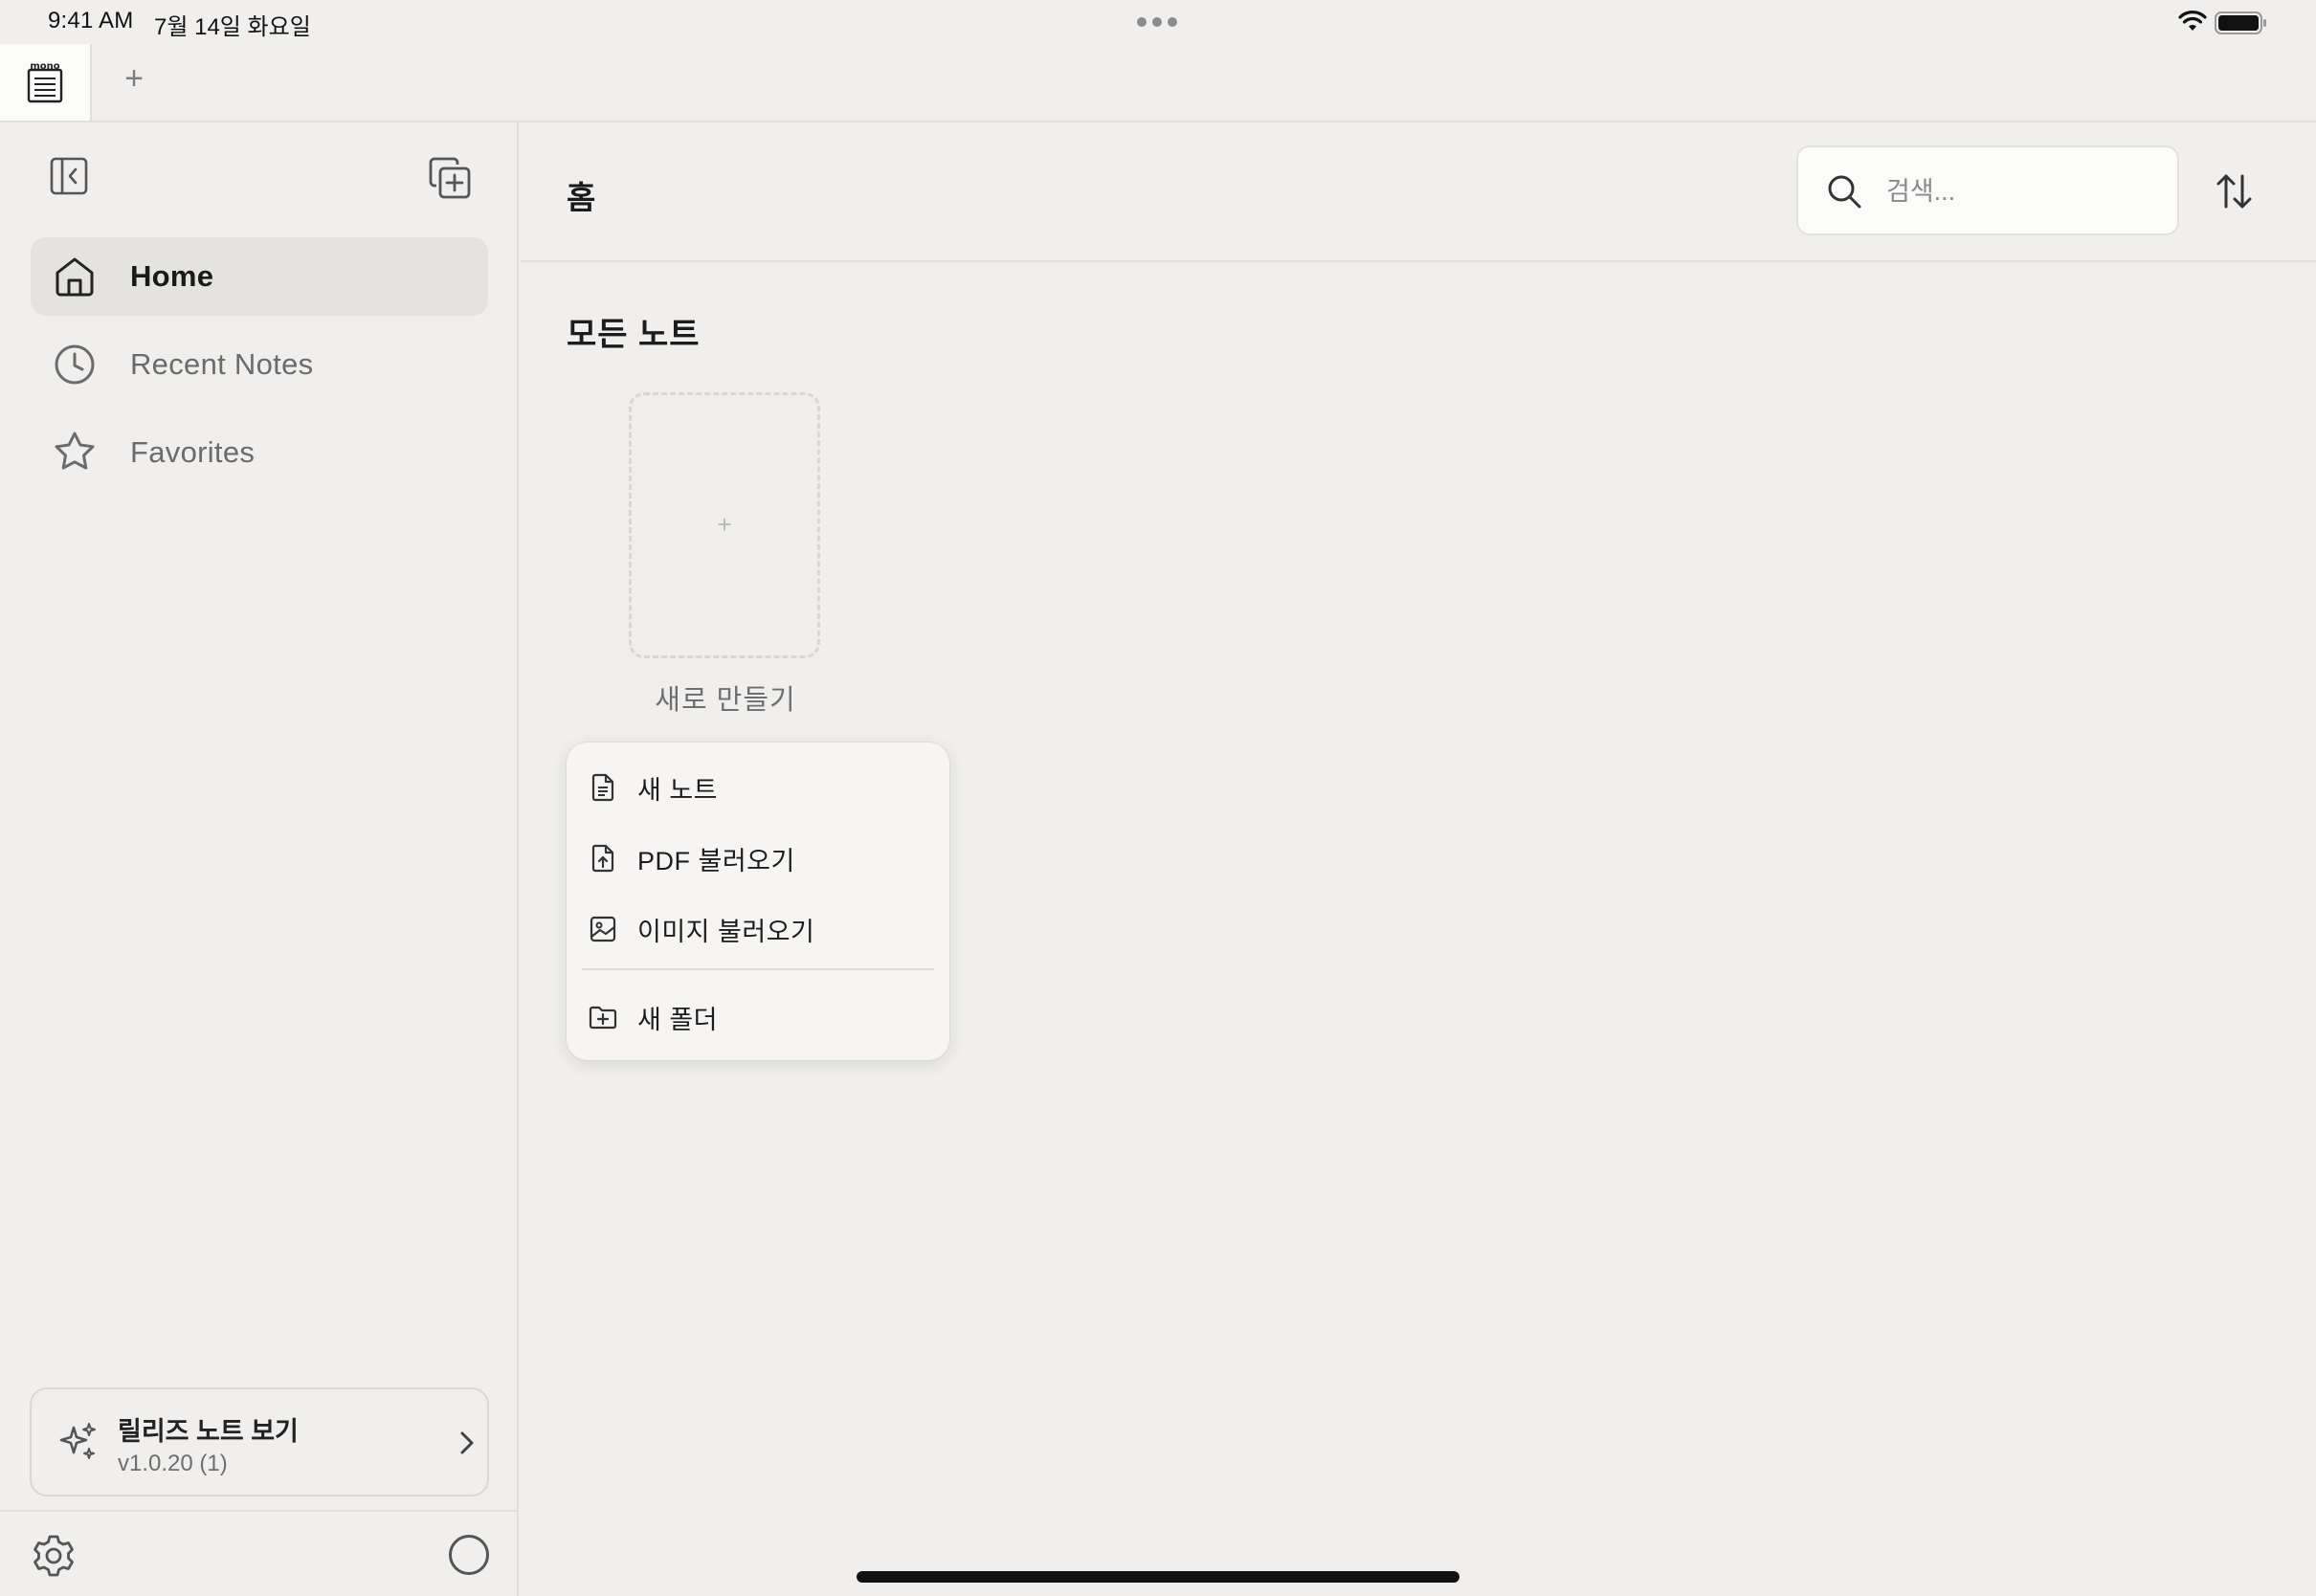 This screenshot has height=1596, width=2316. Describe the element at coordinates (222, 364) in the screenshot. I see `sidebar-item-label: Recent Notes` at that location.